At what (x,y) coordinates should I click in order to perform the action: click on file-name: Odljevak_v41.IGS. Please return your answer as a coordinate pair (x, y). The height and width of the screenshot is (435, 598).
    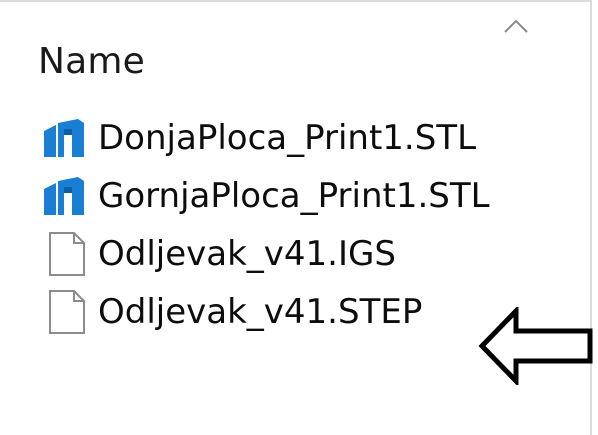
    Looking at the image, I should click on (247, 254).